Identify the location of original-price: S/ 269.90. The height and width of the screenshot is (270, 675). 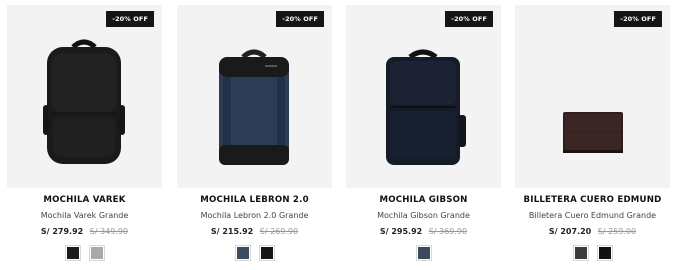
(279, 231).